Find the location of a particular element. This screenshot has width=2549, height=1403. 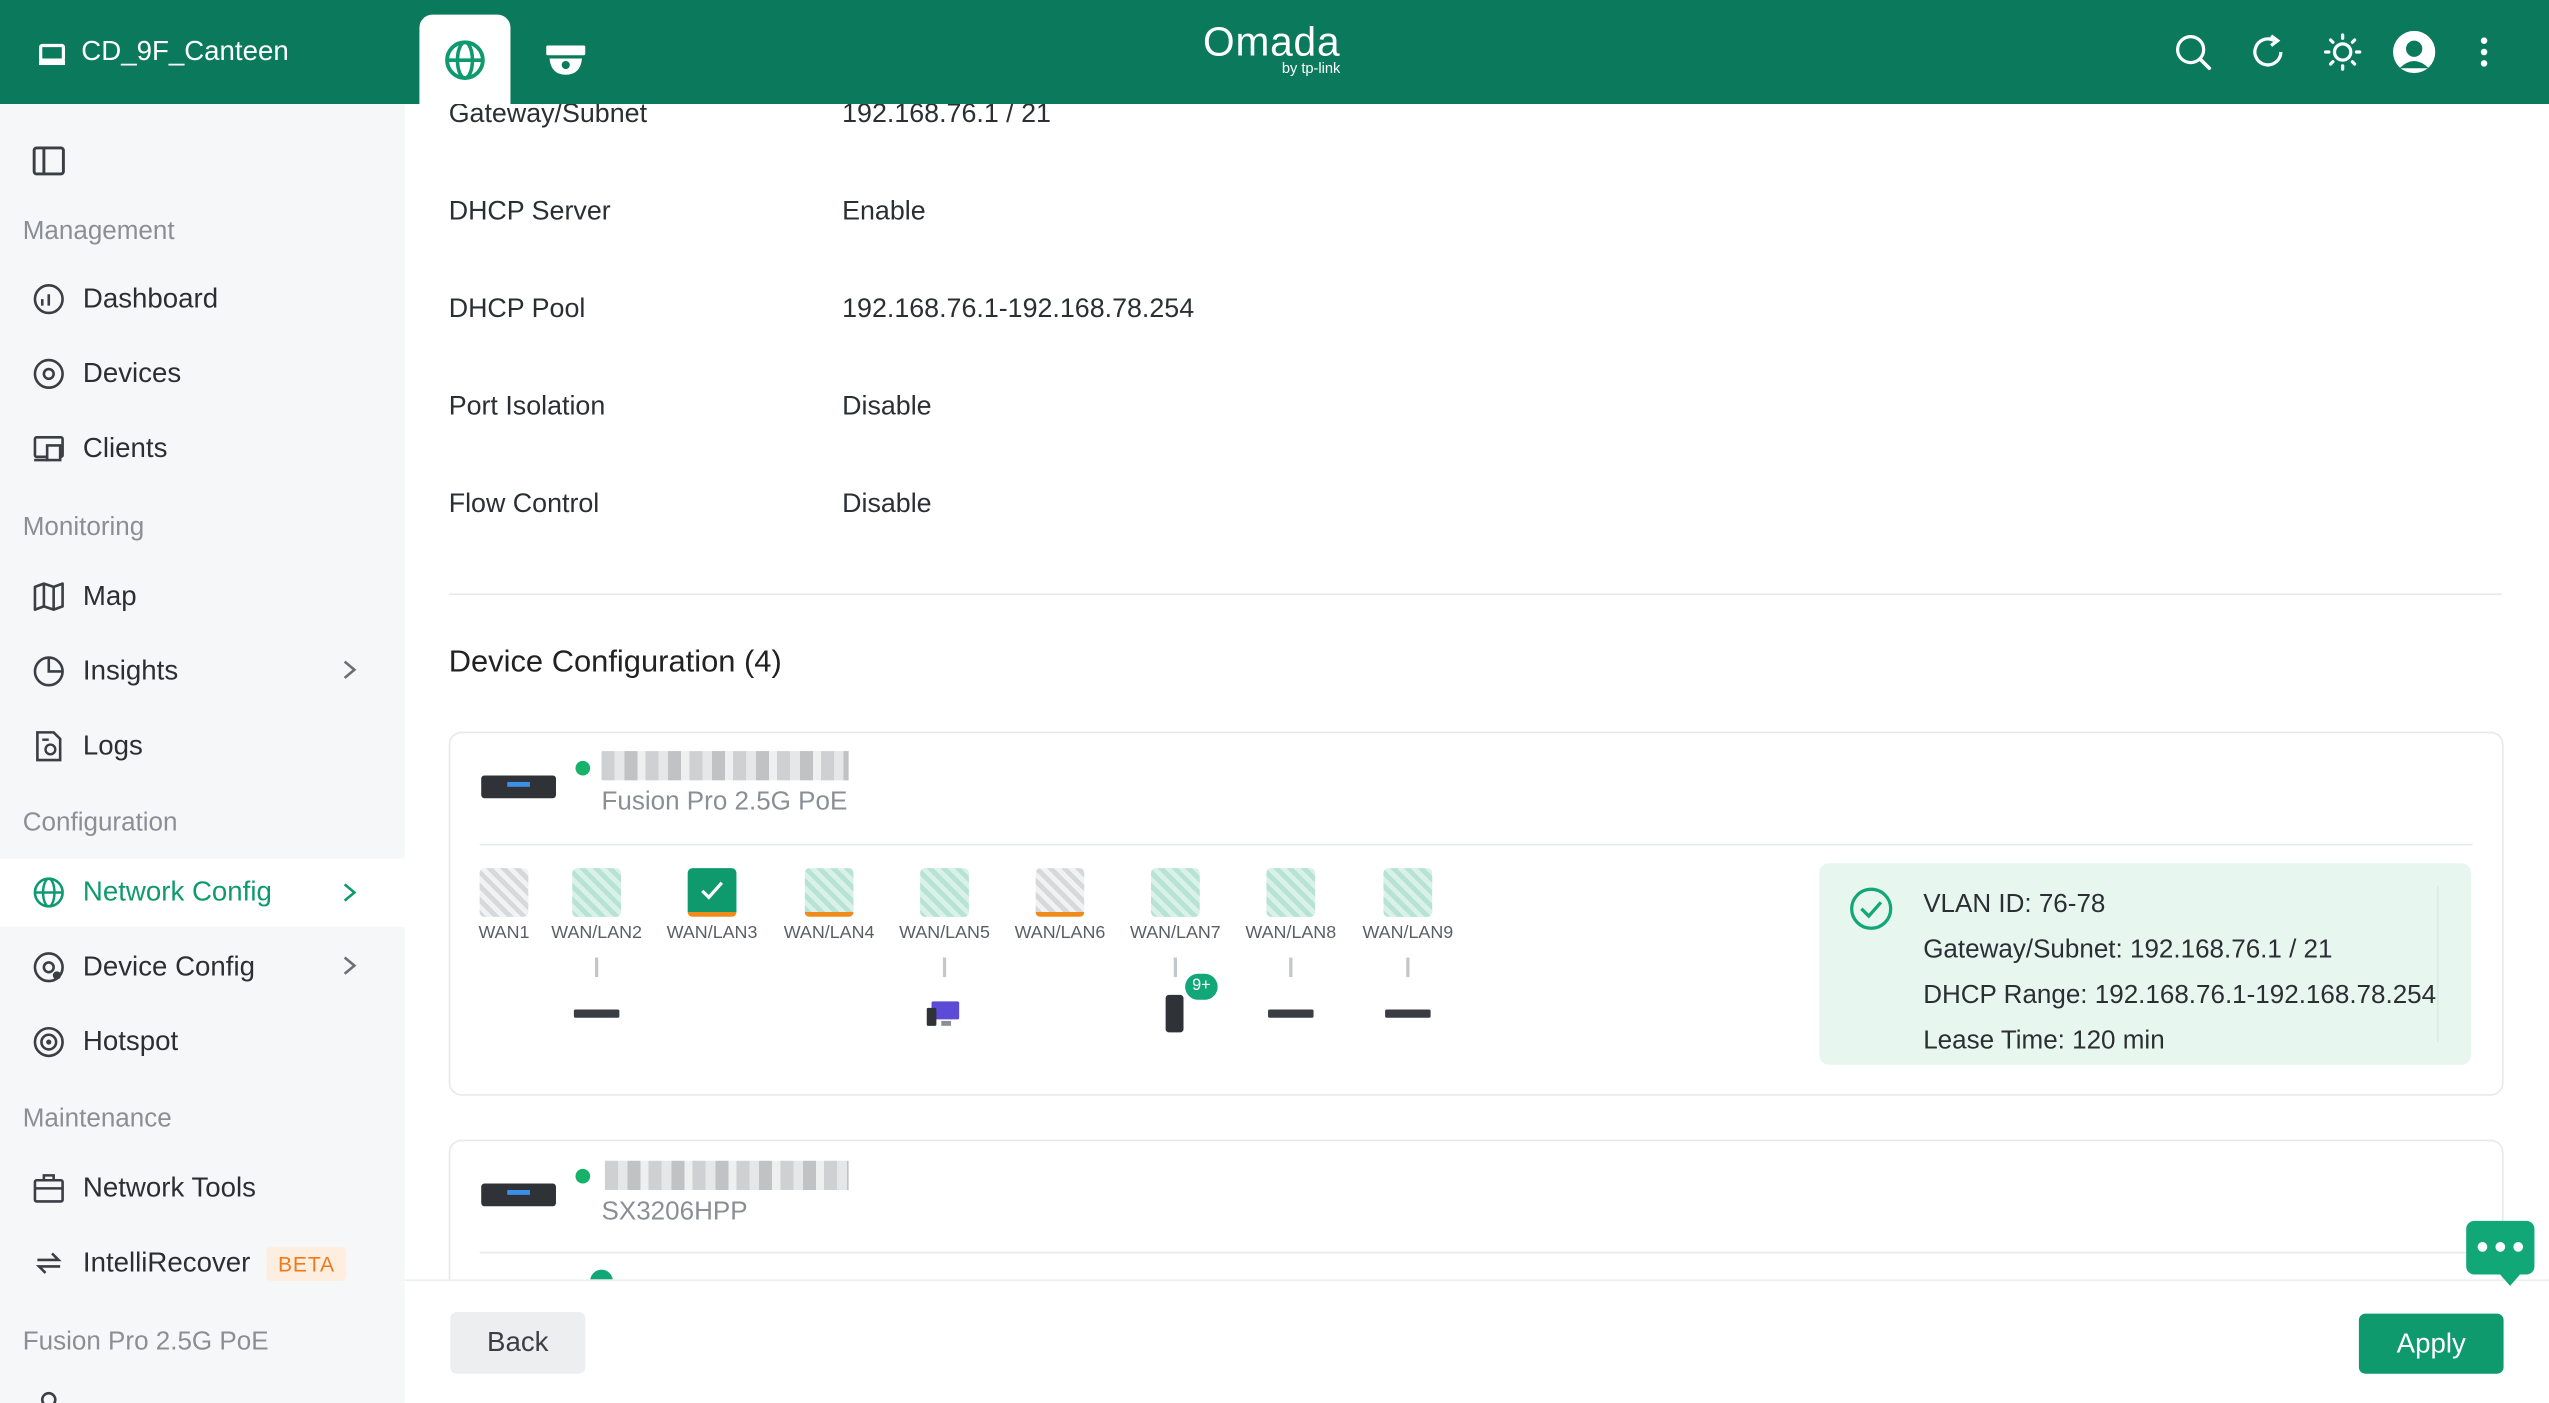

port-wan-lan2 is located at coordinates (597, 892).